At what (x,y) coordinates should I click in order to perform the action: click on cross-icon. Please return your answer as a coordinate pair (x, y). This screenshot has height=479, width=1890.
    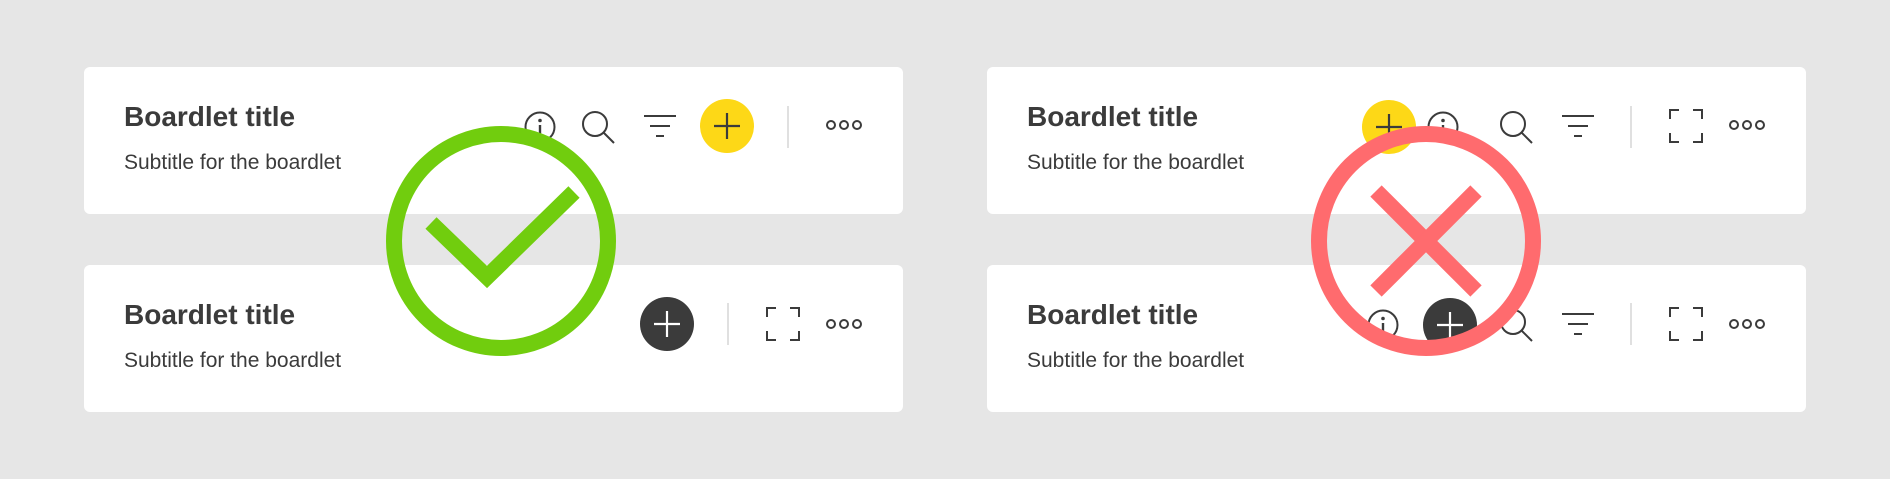
    Looking at the image, I should click on (1426, 241).